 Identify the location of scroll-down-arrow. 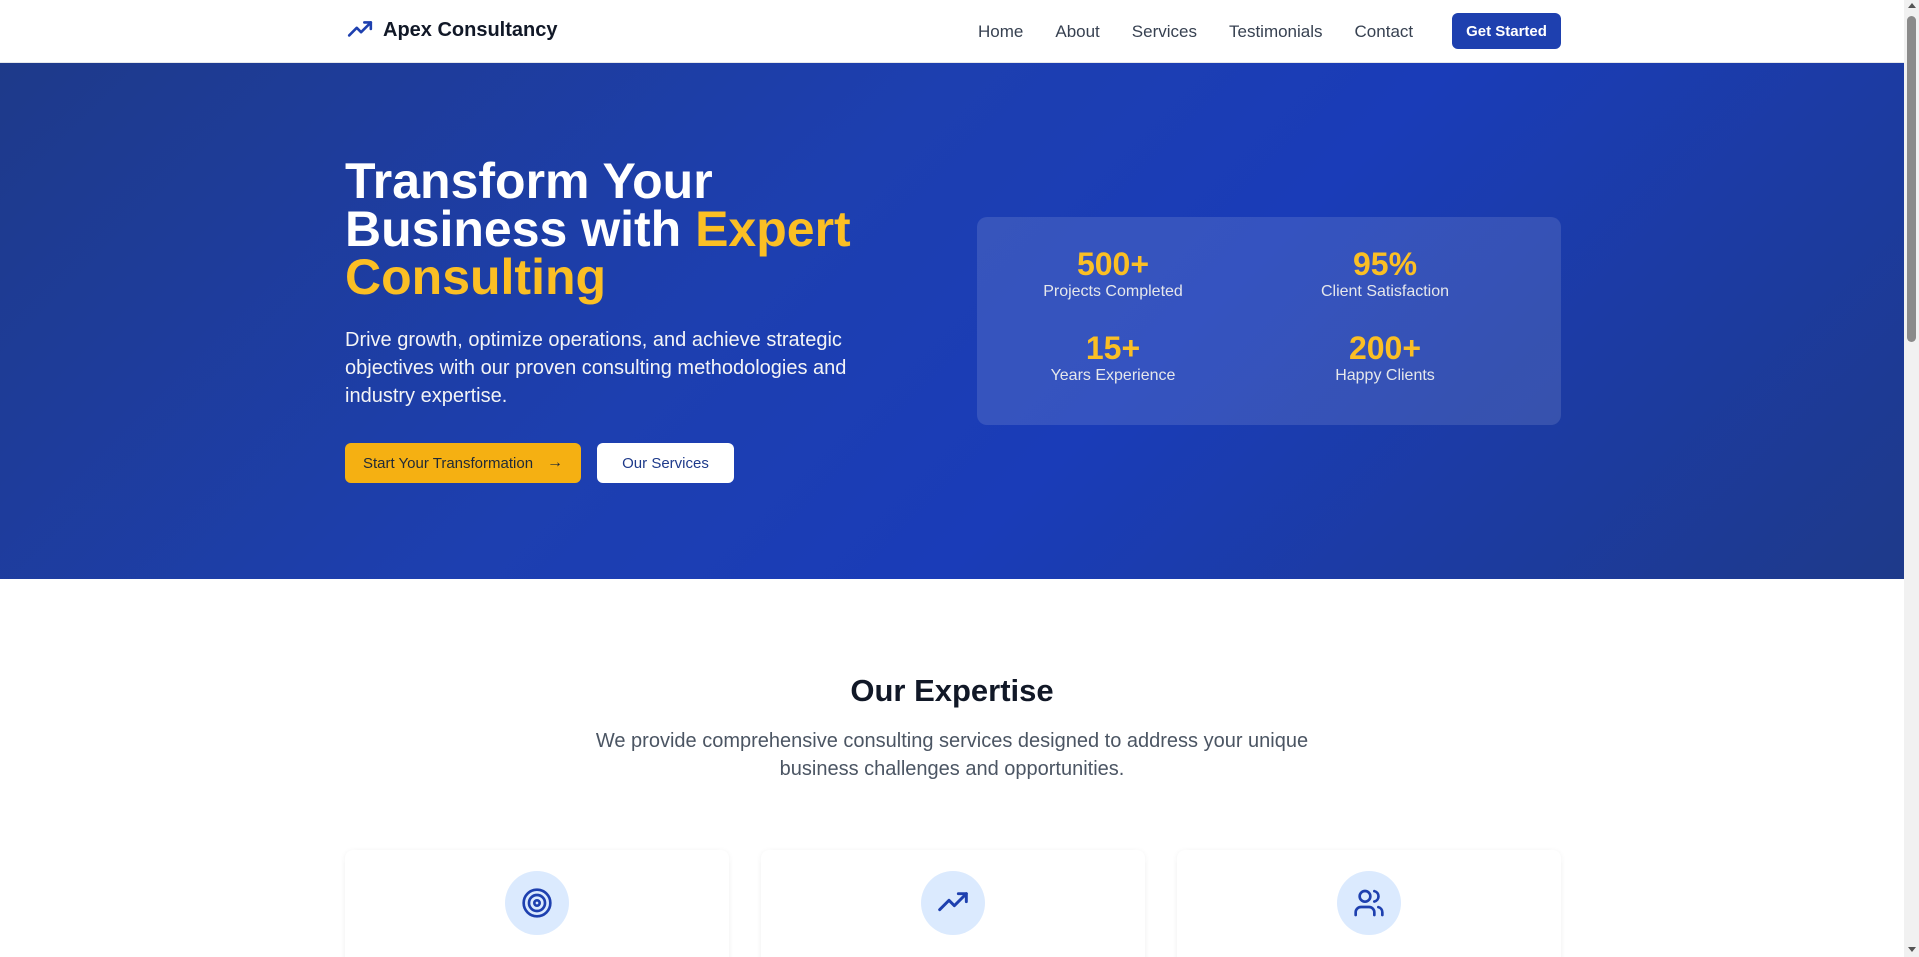
(1912, 949).